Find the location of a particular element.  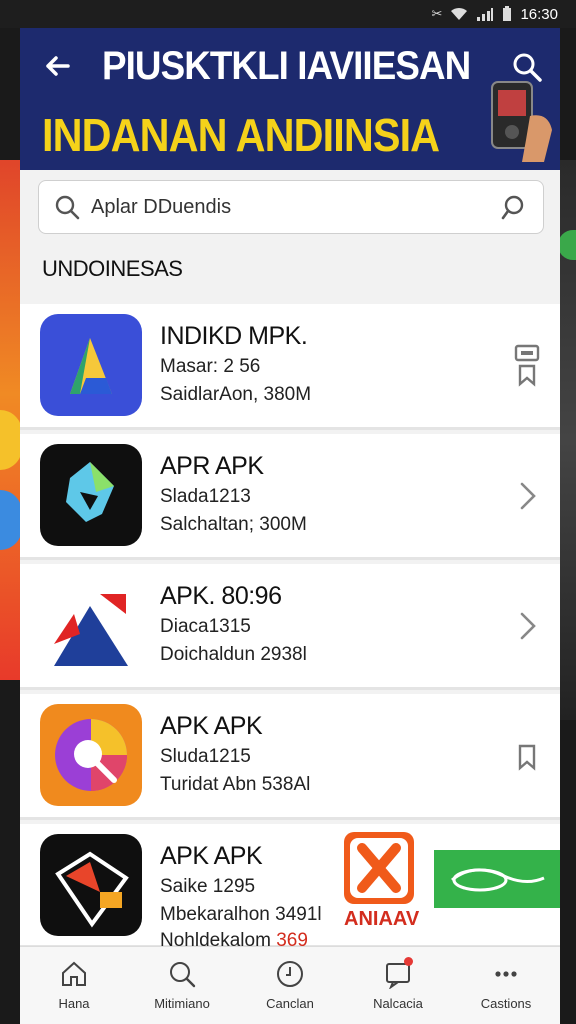

tools-icon: ✂ is located at coordinates (437, 13).